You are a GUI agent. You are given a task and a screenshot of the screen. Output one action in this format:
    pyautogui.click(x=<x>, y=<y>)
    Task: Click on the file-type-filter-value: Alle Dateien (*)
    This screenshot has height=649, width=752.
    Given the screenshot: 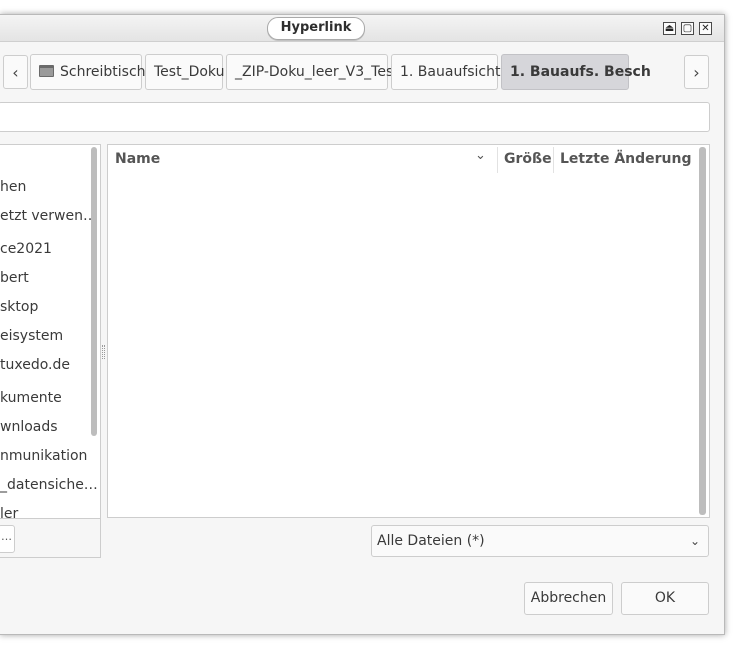 What is the action you would take?
    pyautogui.click(x=431, y=541)
    